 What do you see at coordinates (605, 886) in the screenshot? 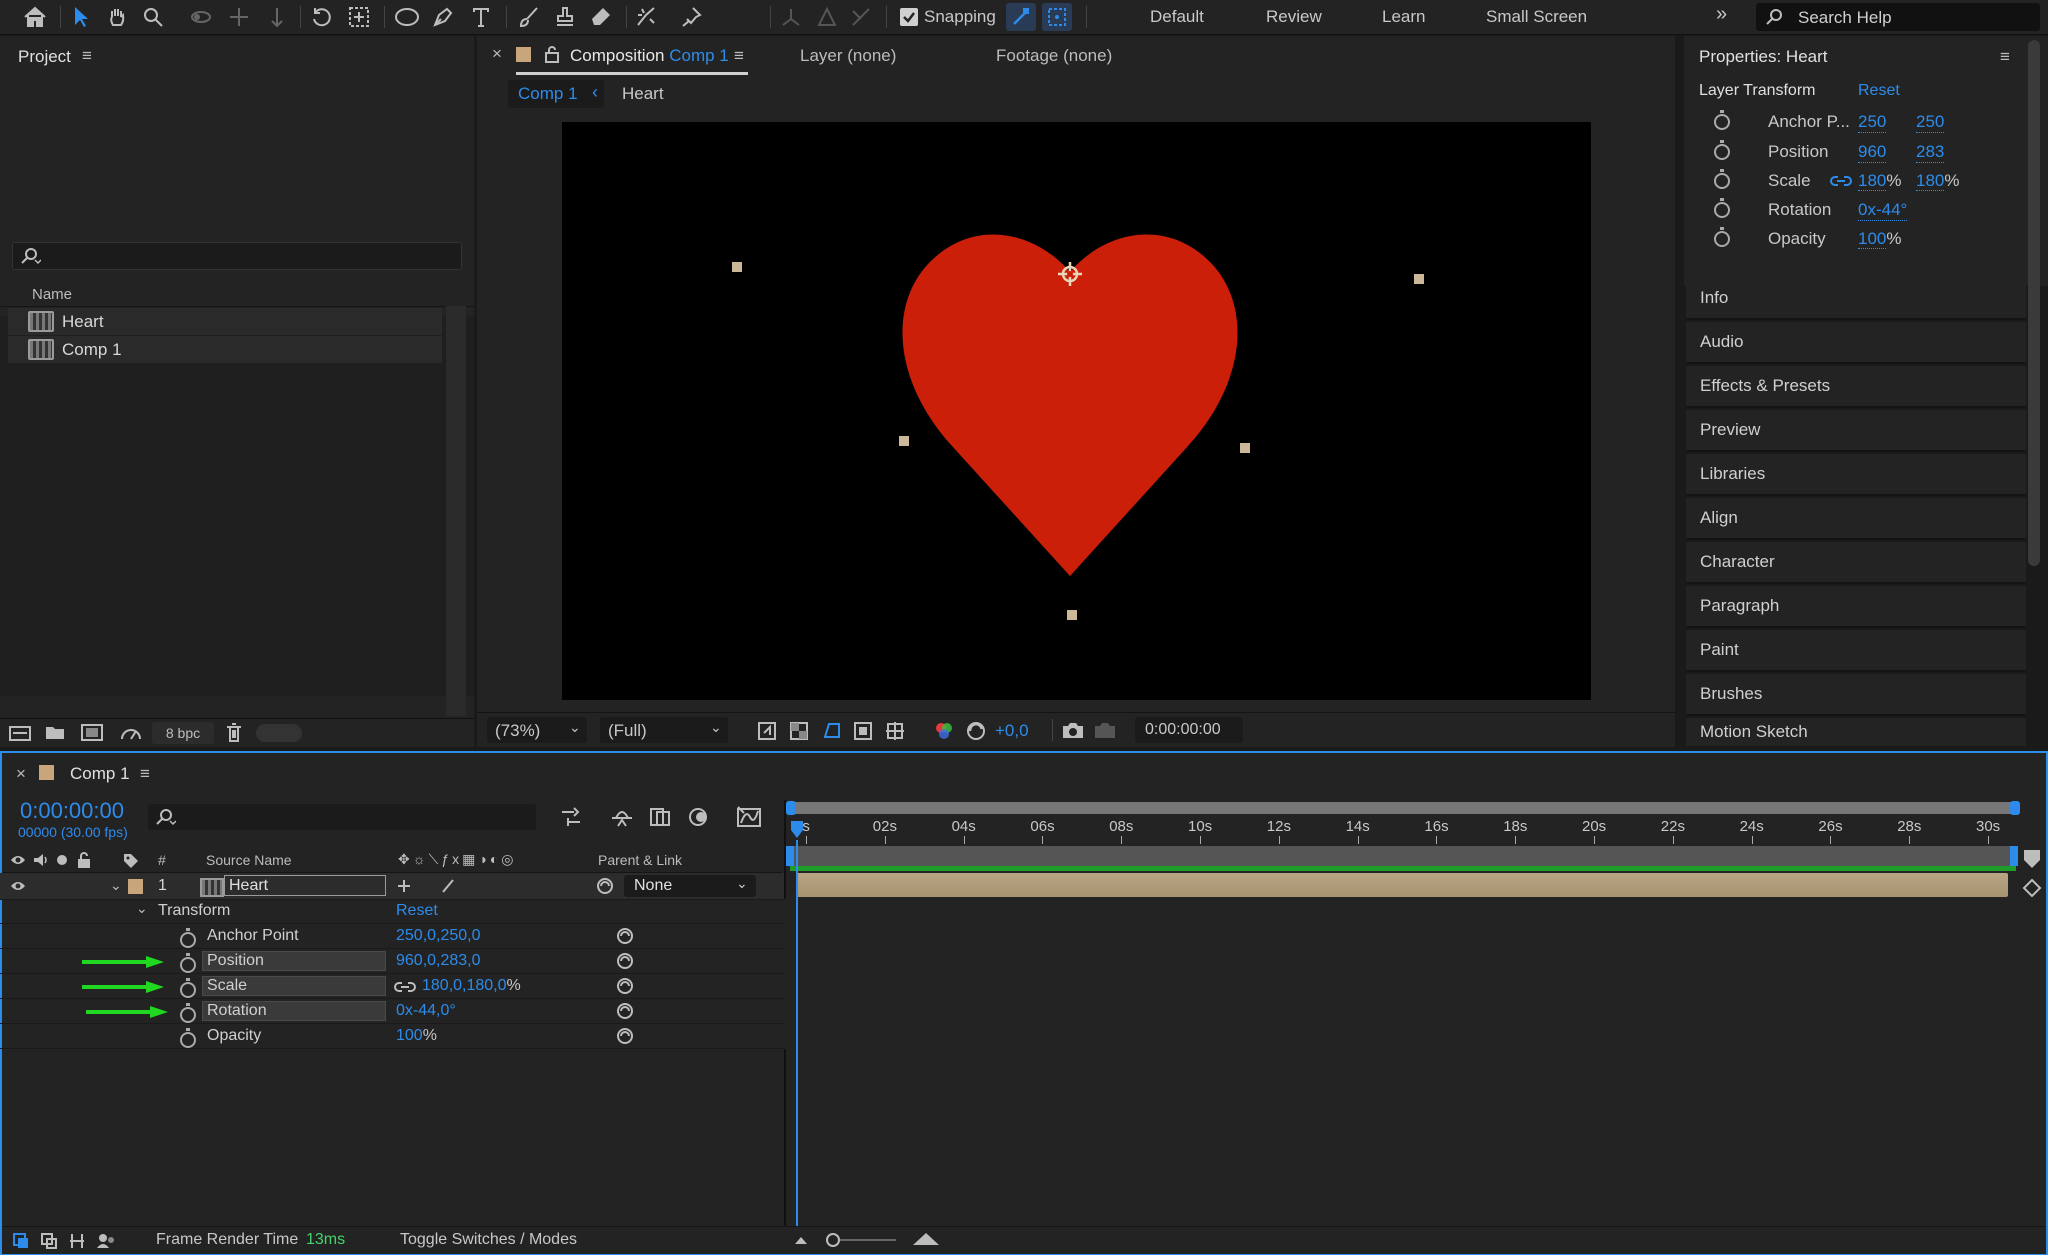
I see `pick-whip-icon` at bounding box center [605, 886].